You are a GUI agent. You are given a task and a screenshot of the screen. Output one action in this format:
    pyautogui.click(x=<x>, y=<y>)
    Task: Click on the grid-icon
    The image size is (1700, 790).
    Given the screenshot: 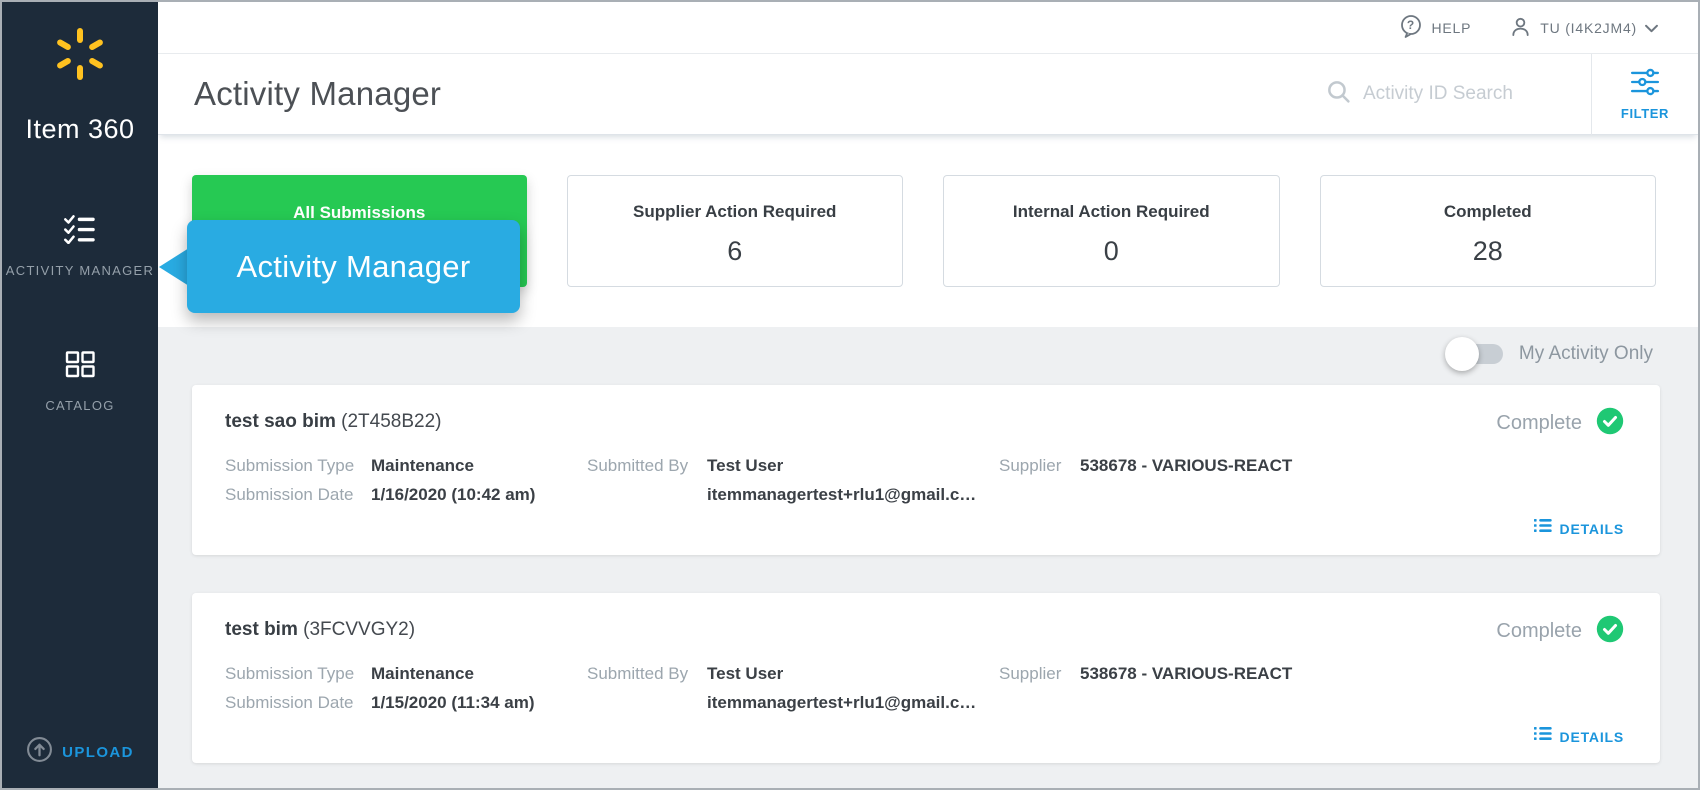 What is the action you would take?
    pyautogui.click(x=80, y=367)
    